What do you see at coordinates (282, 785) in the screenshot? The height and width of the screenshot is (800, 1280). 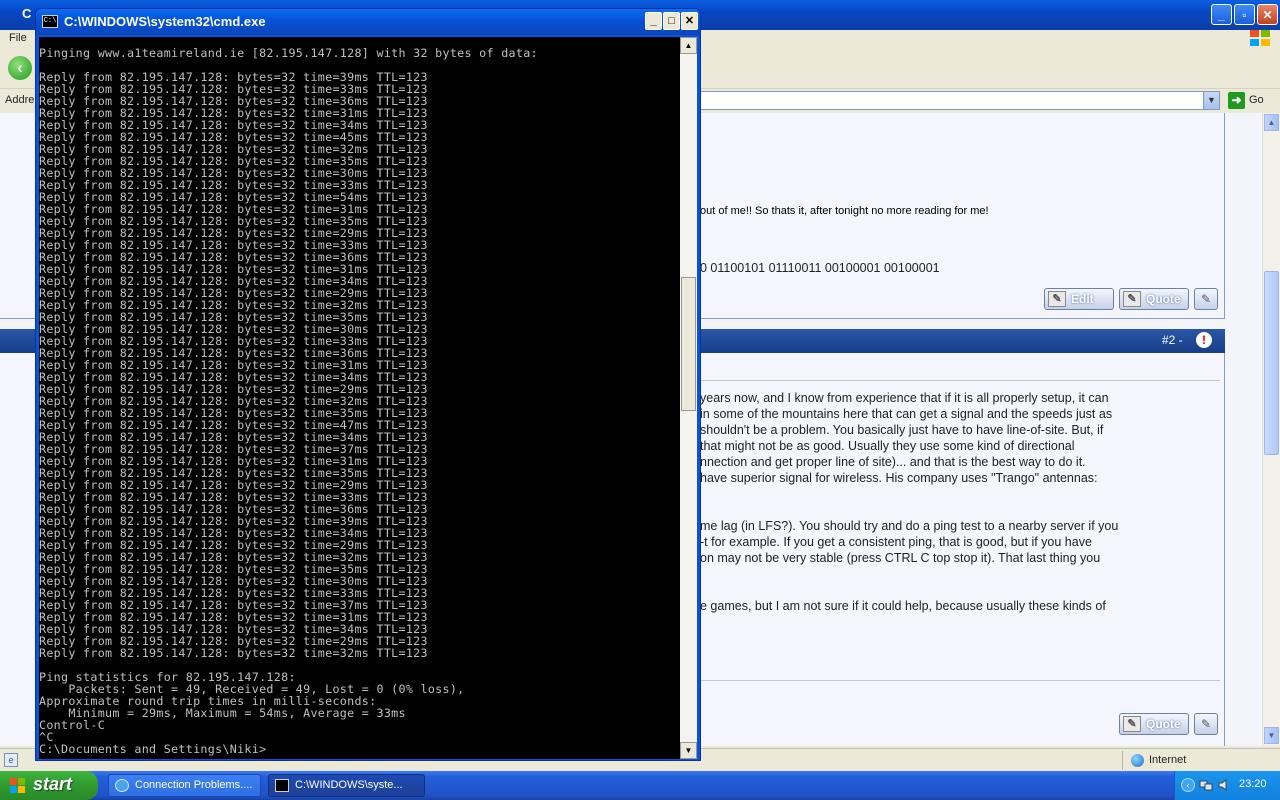 I see `cmd-icon` at bounding box center [282, 785].